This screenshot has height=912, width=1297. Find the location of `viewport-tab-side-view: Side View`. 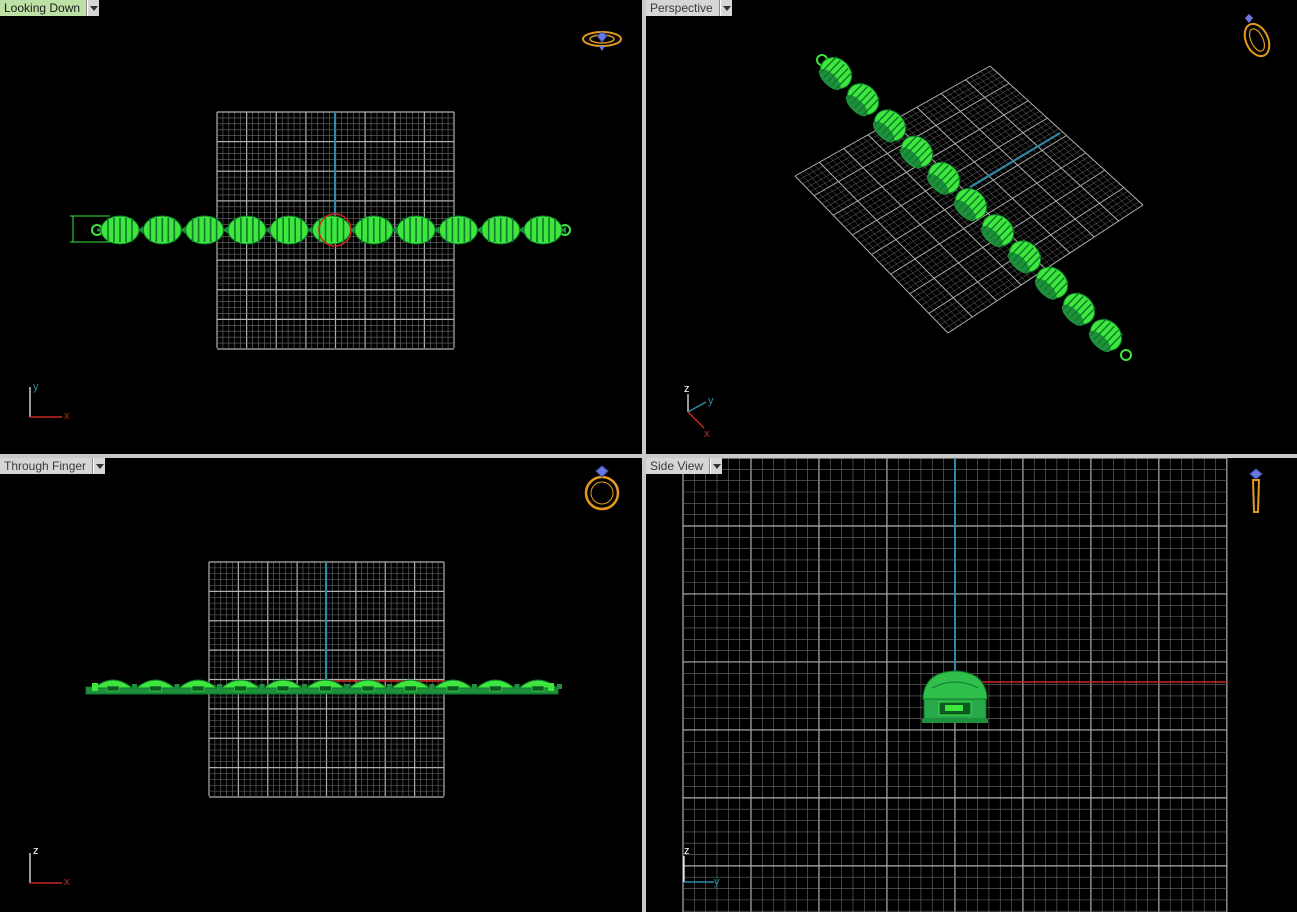

viewport-tab-side-view: Side View is located at coordinates (684, 466).